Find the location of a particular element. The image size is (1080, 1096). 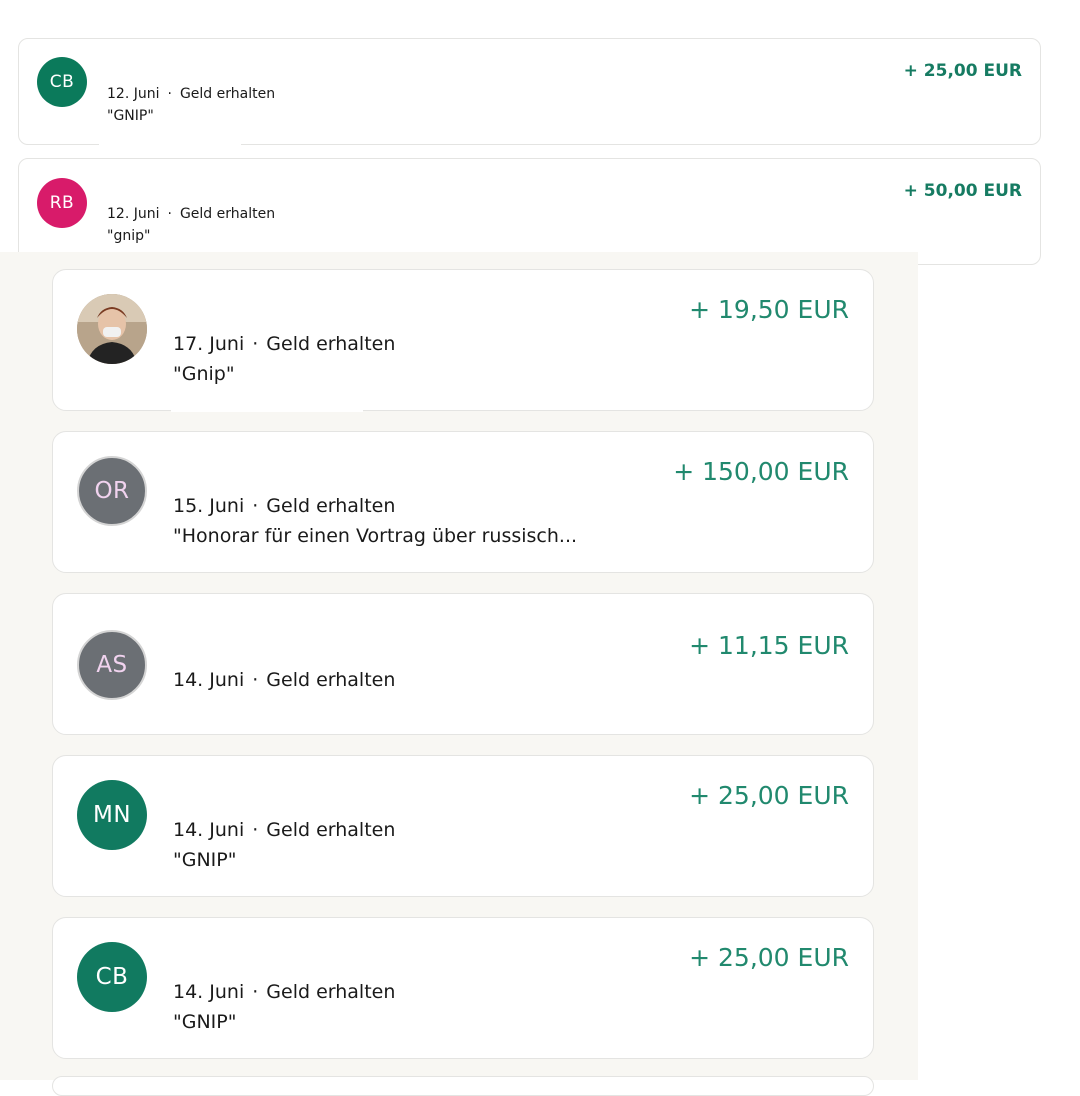

avatar: RB is located at coordinates (62, 203).